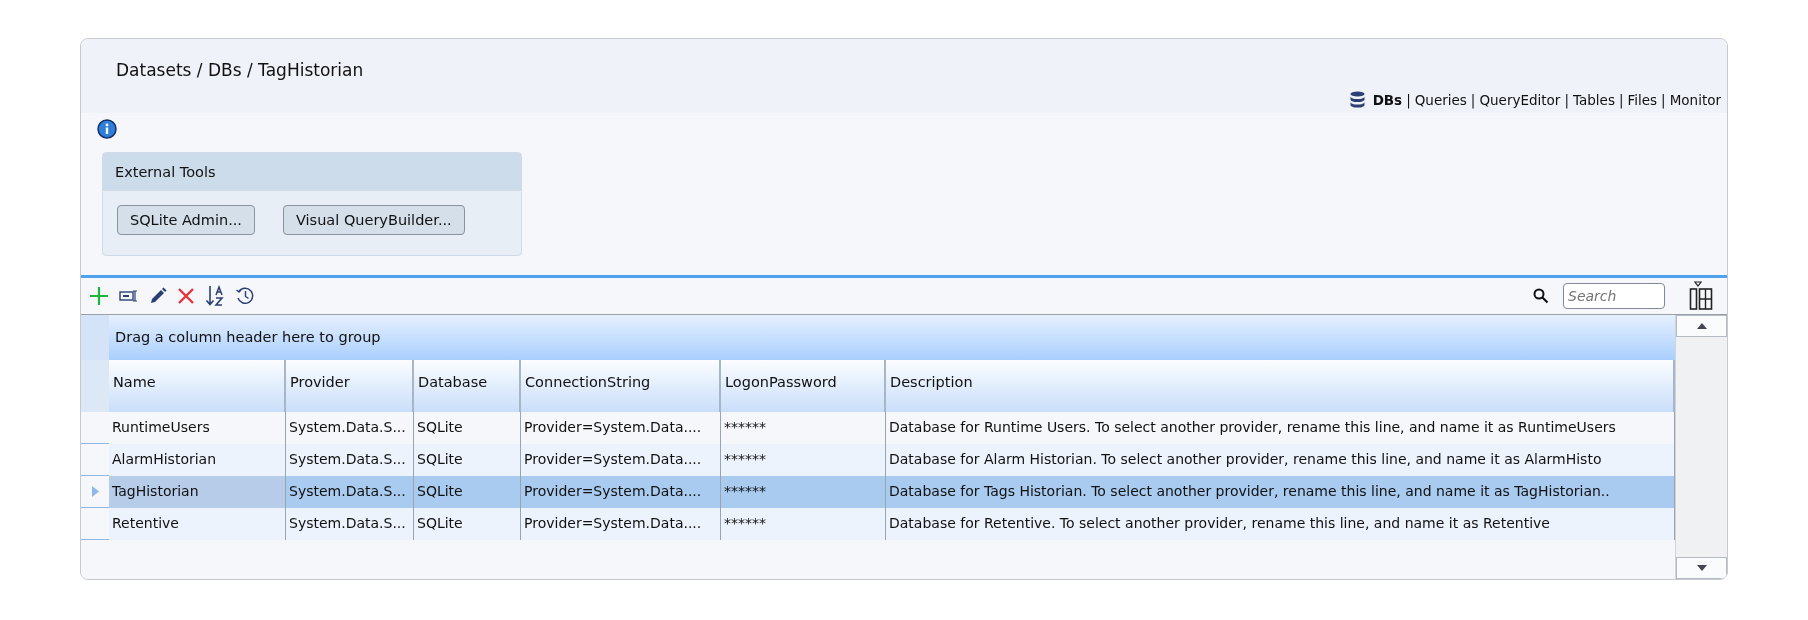 The image size is (1808, 620). I want to click on history-icon, so click(245, 296).